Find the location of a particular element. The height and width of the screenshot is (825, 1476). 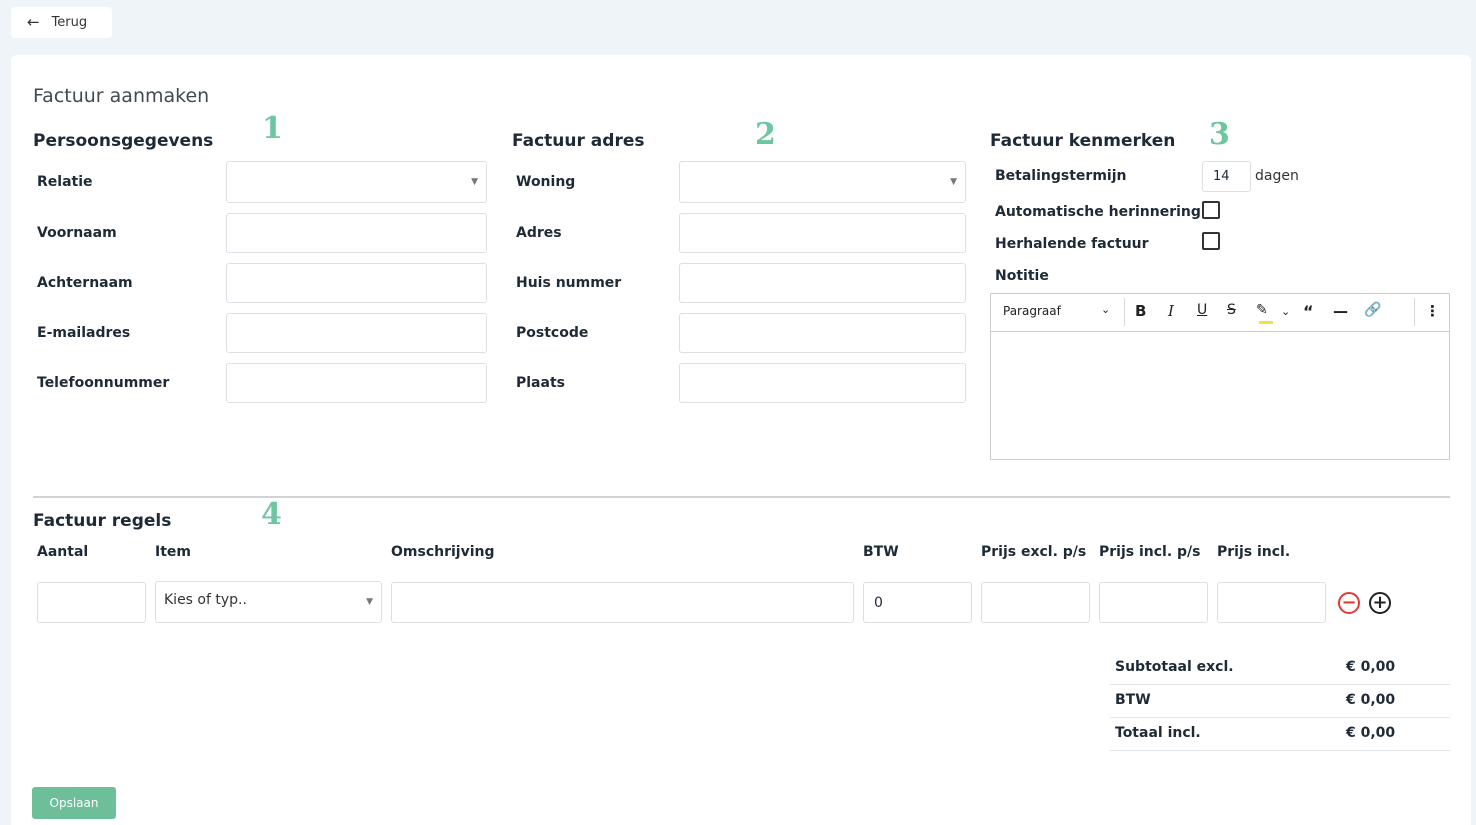

blockquote-icon: “ is located at coordinates (1308, 311).